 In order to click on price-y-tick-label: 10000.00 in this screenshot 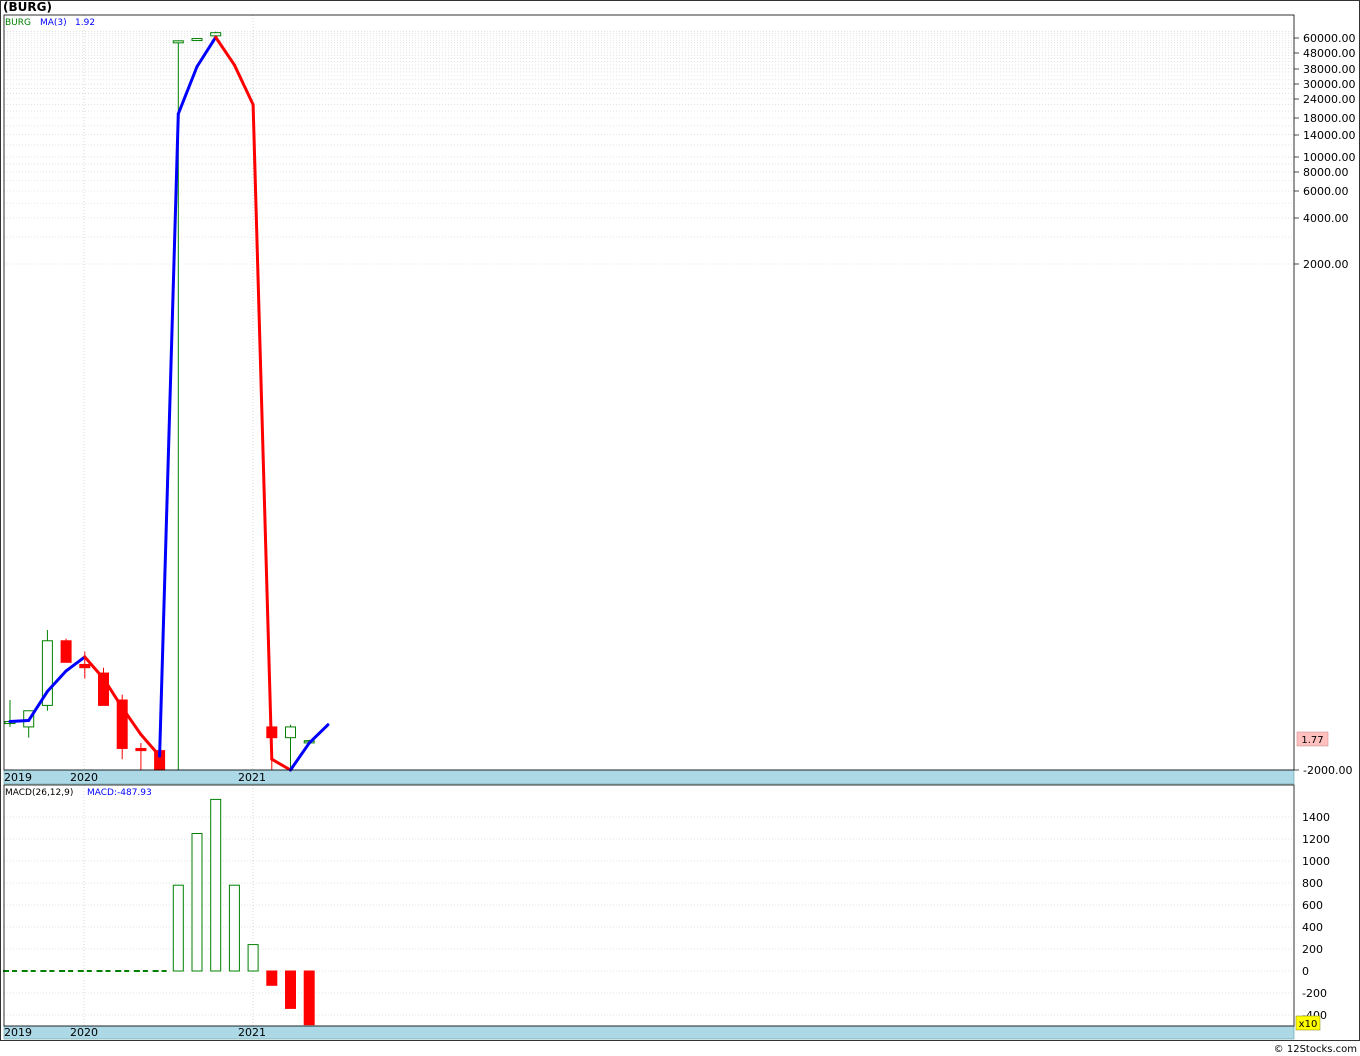, I will do `click(1329, 157)`.